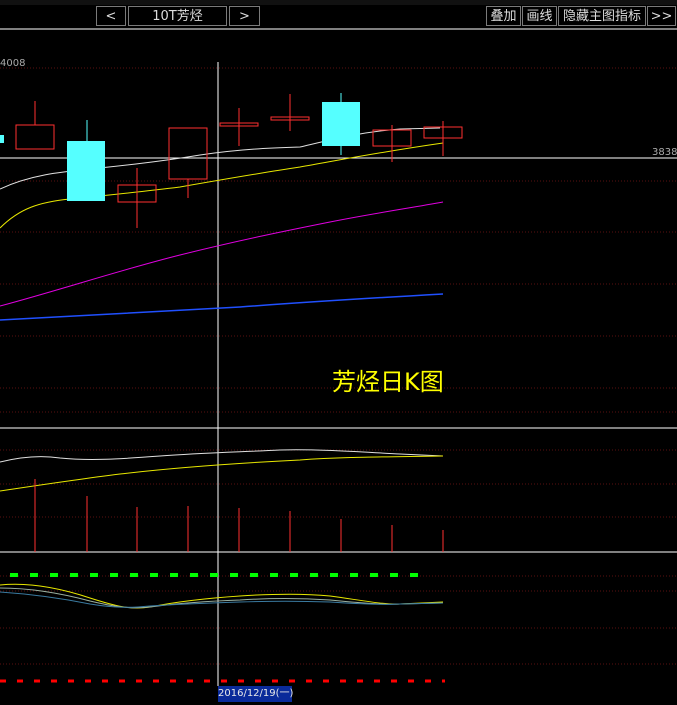 This screenshot has height=705, width=677. Describe the element at coordinates (239, 515) in the screenshot. I see `volume-bars` at that location.